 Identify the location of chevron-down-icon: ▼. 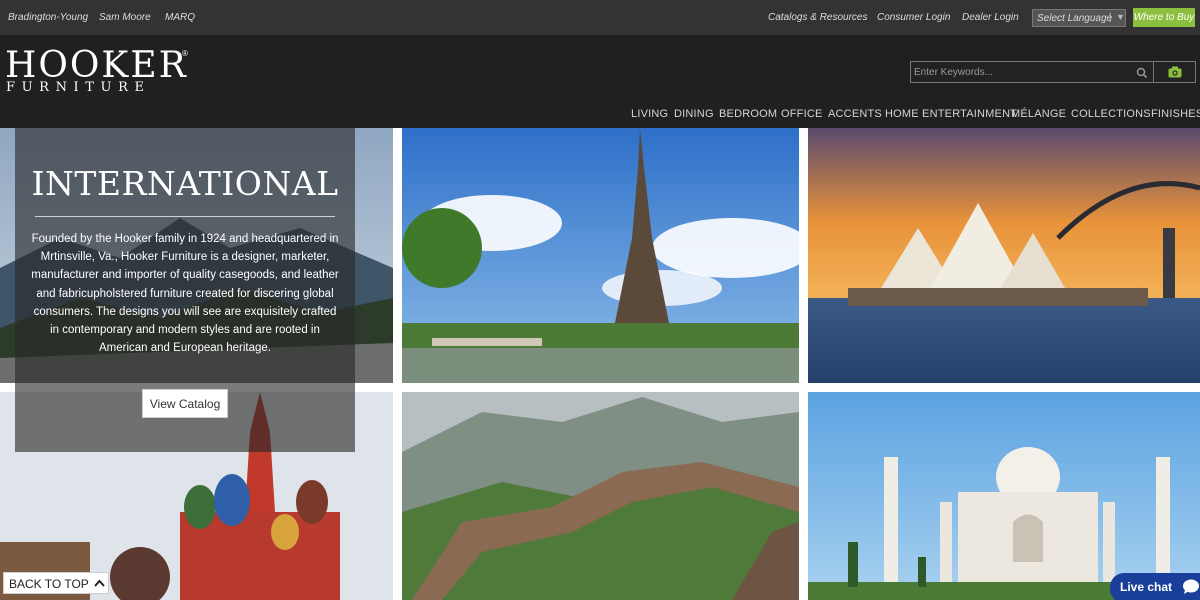
(1120, 17).